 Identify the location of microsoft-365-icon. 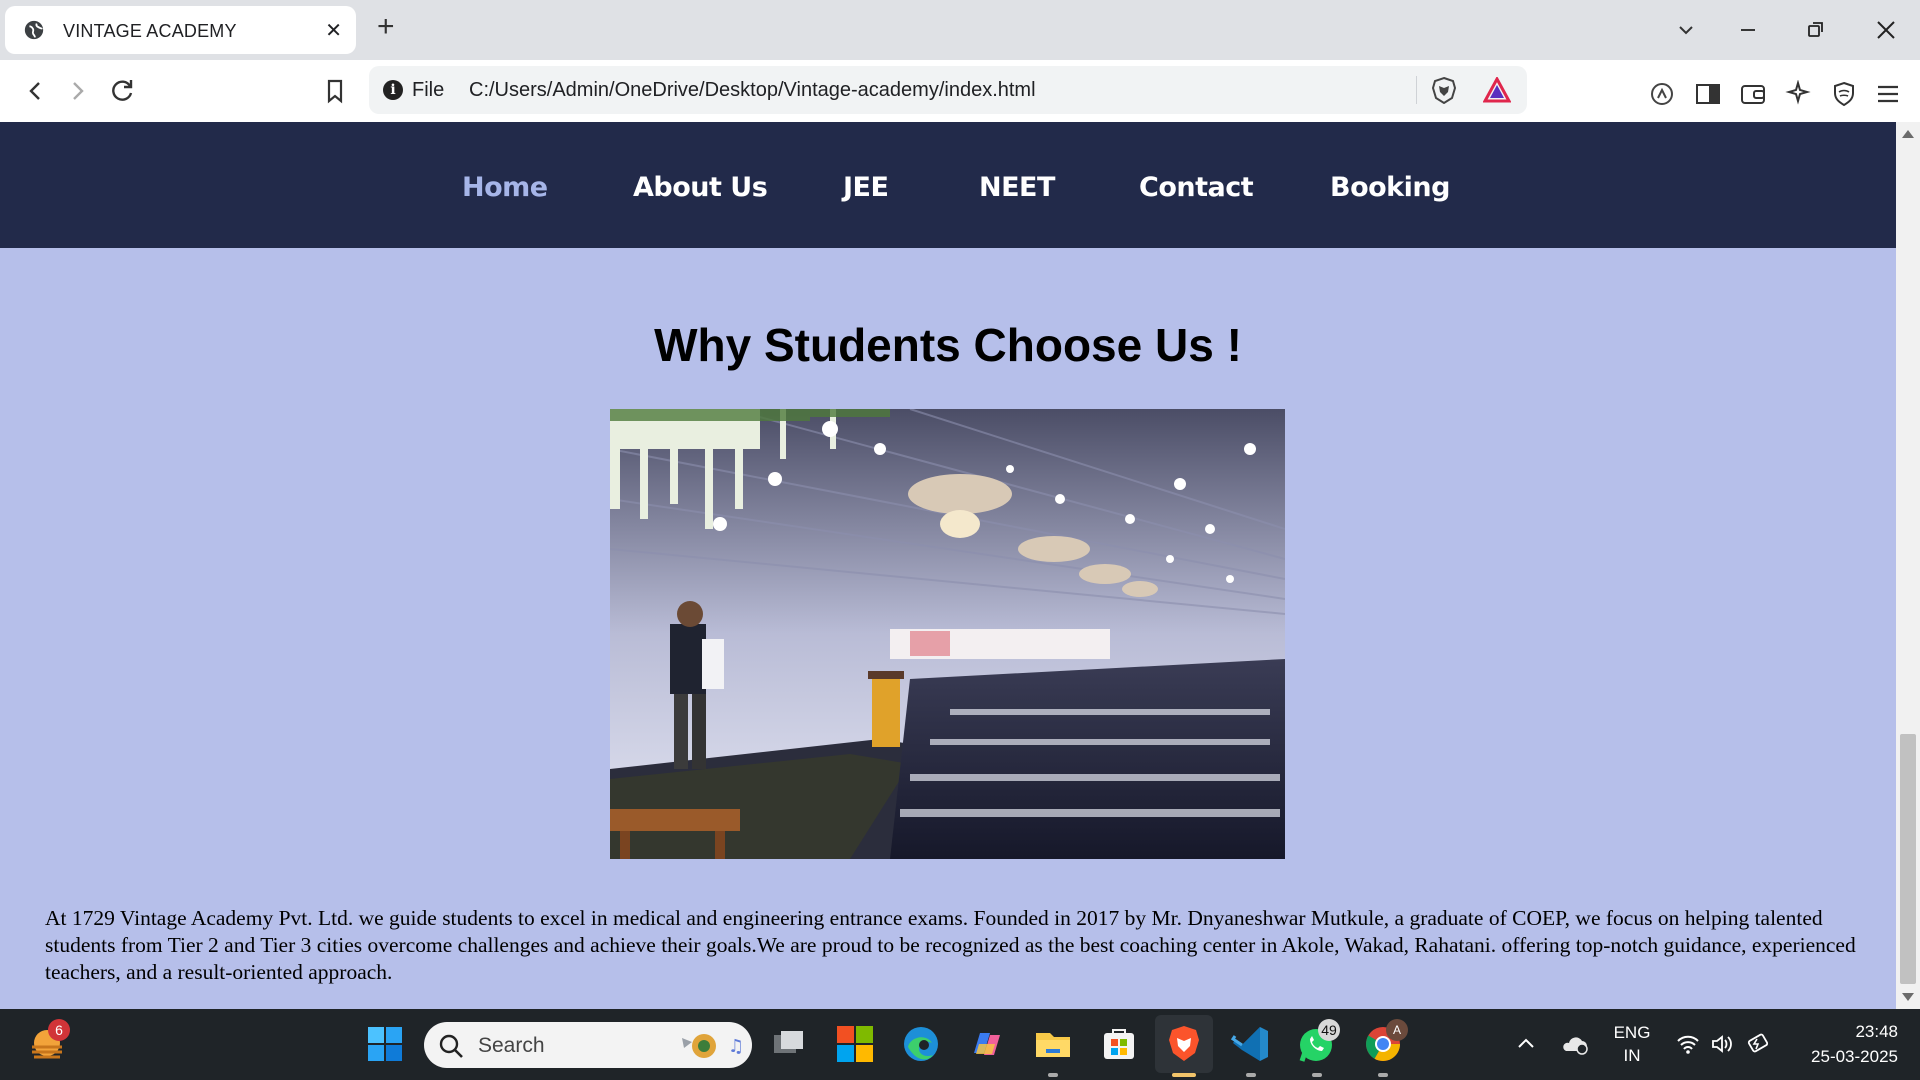
(855, 1044).